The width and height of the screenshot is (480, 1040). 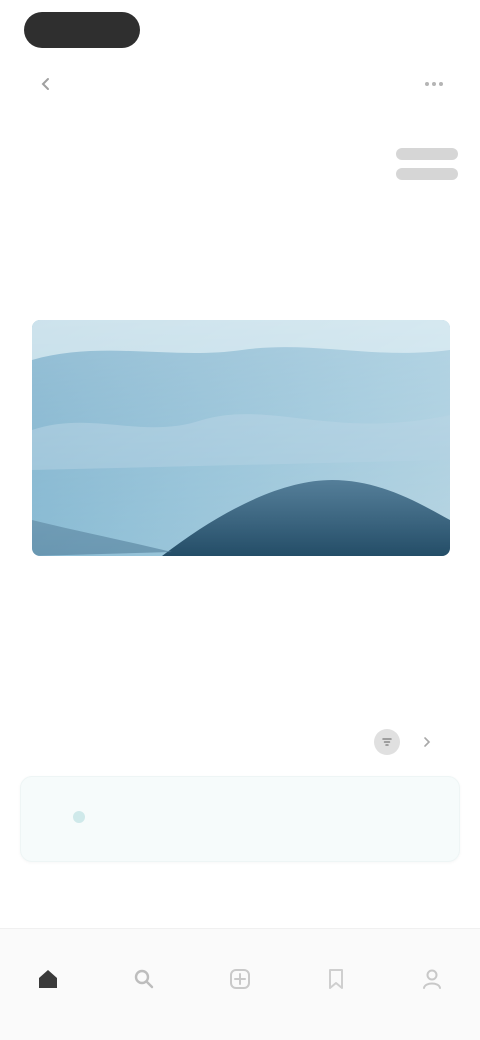 I want to click on search-icon, so click(x=144, y=979).